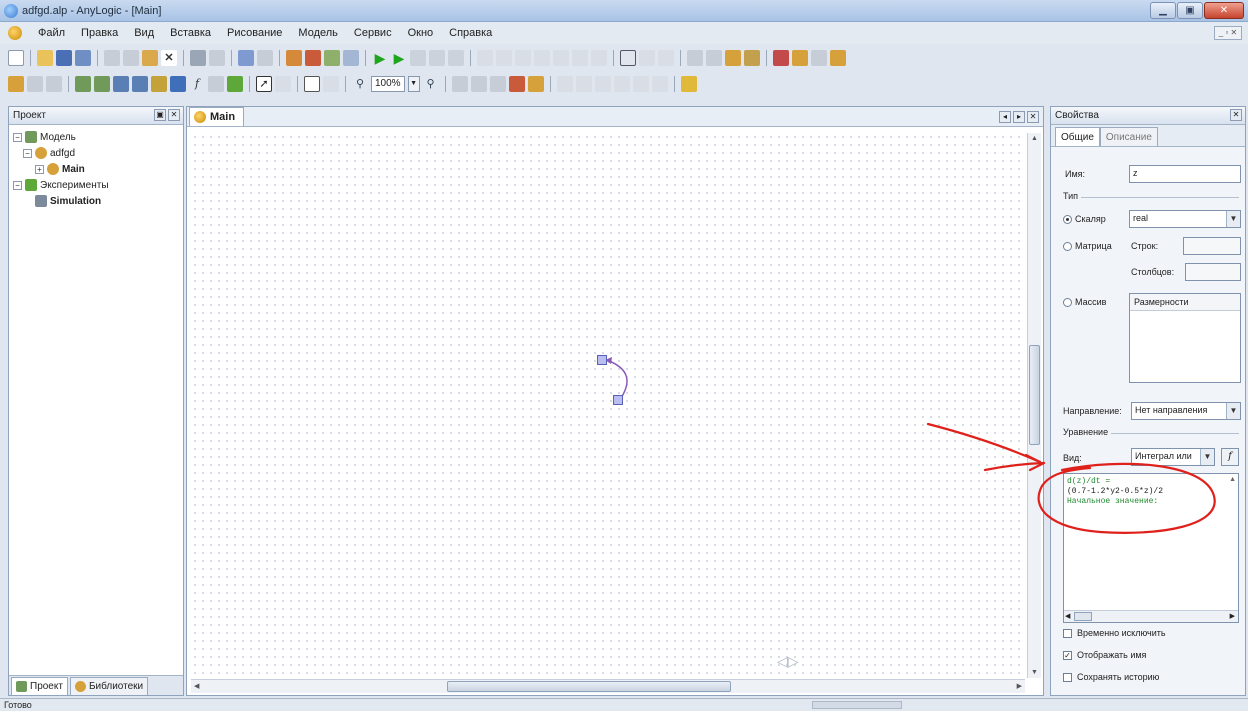  Describe the element at coordinates (1067, 677) in the screenshot. I see `history-checkbox` at that location.